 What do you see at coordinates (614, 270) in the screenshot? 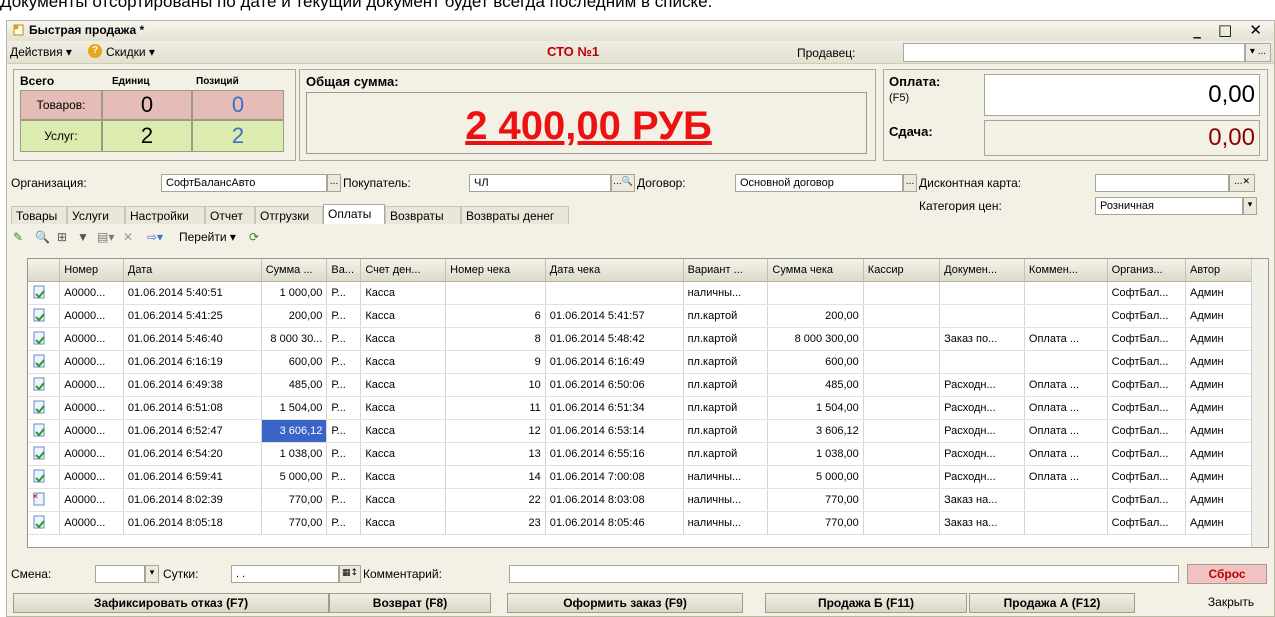
I see `column-header: Дата чека` at bounding box center [614, 270].